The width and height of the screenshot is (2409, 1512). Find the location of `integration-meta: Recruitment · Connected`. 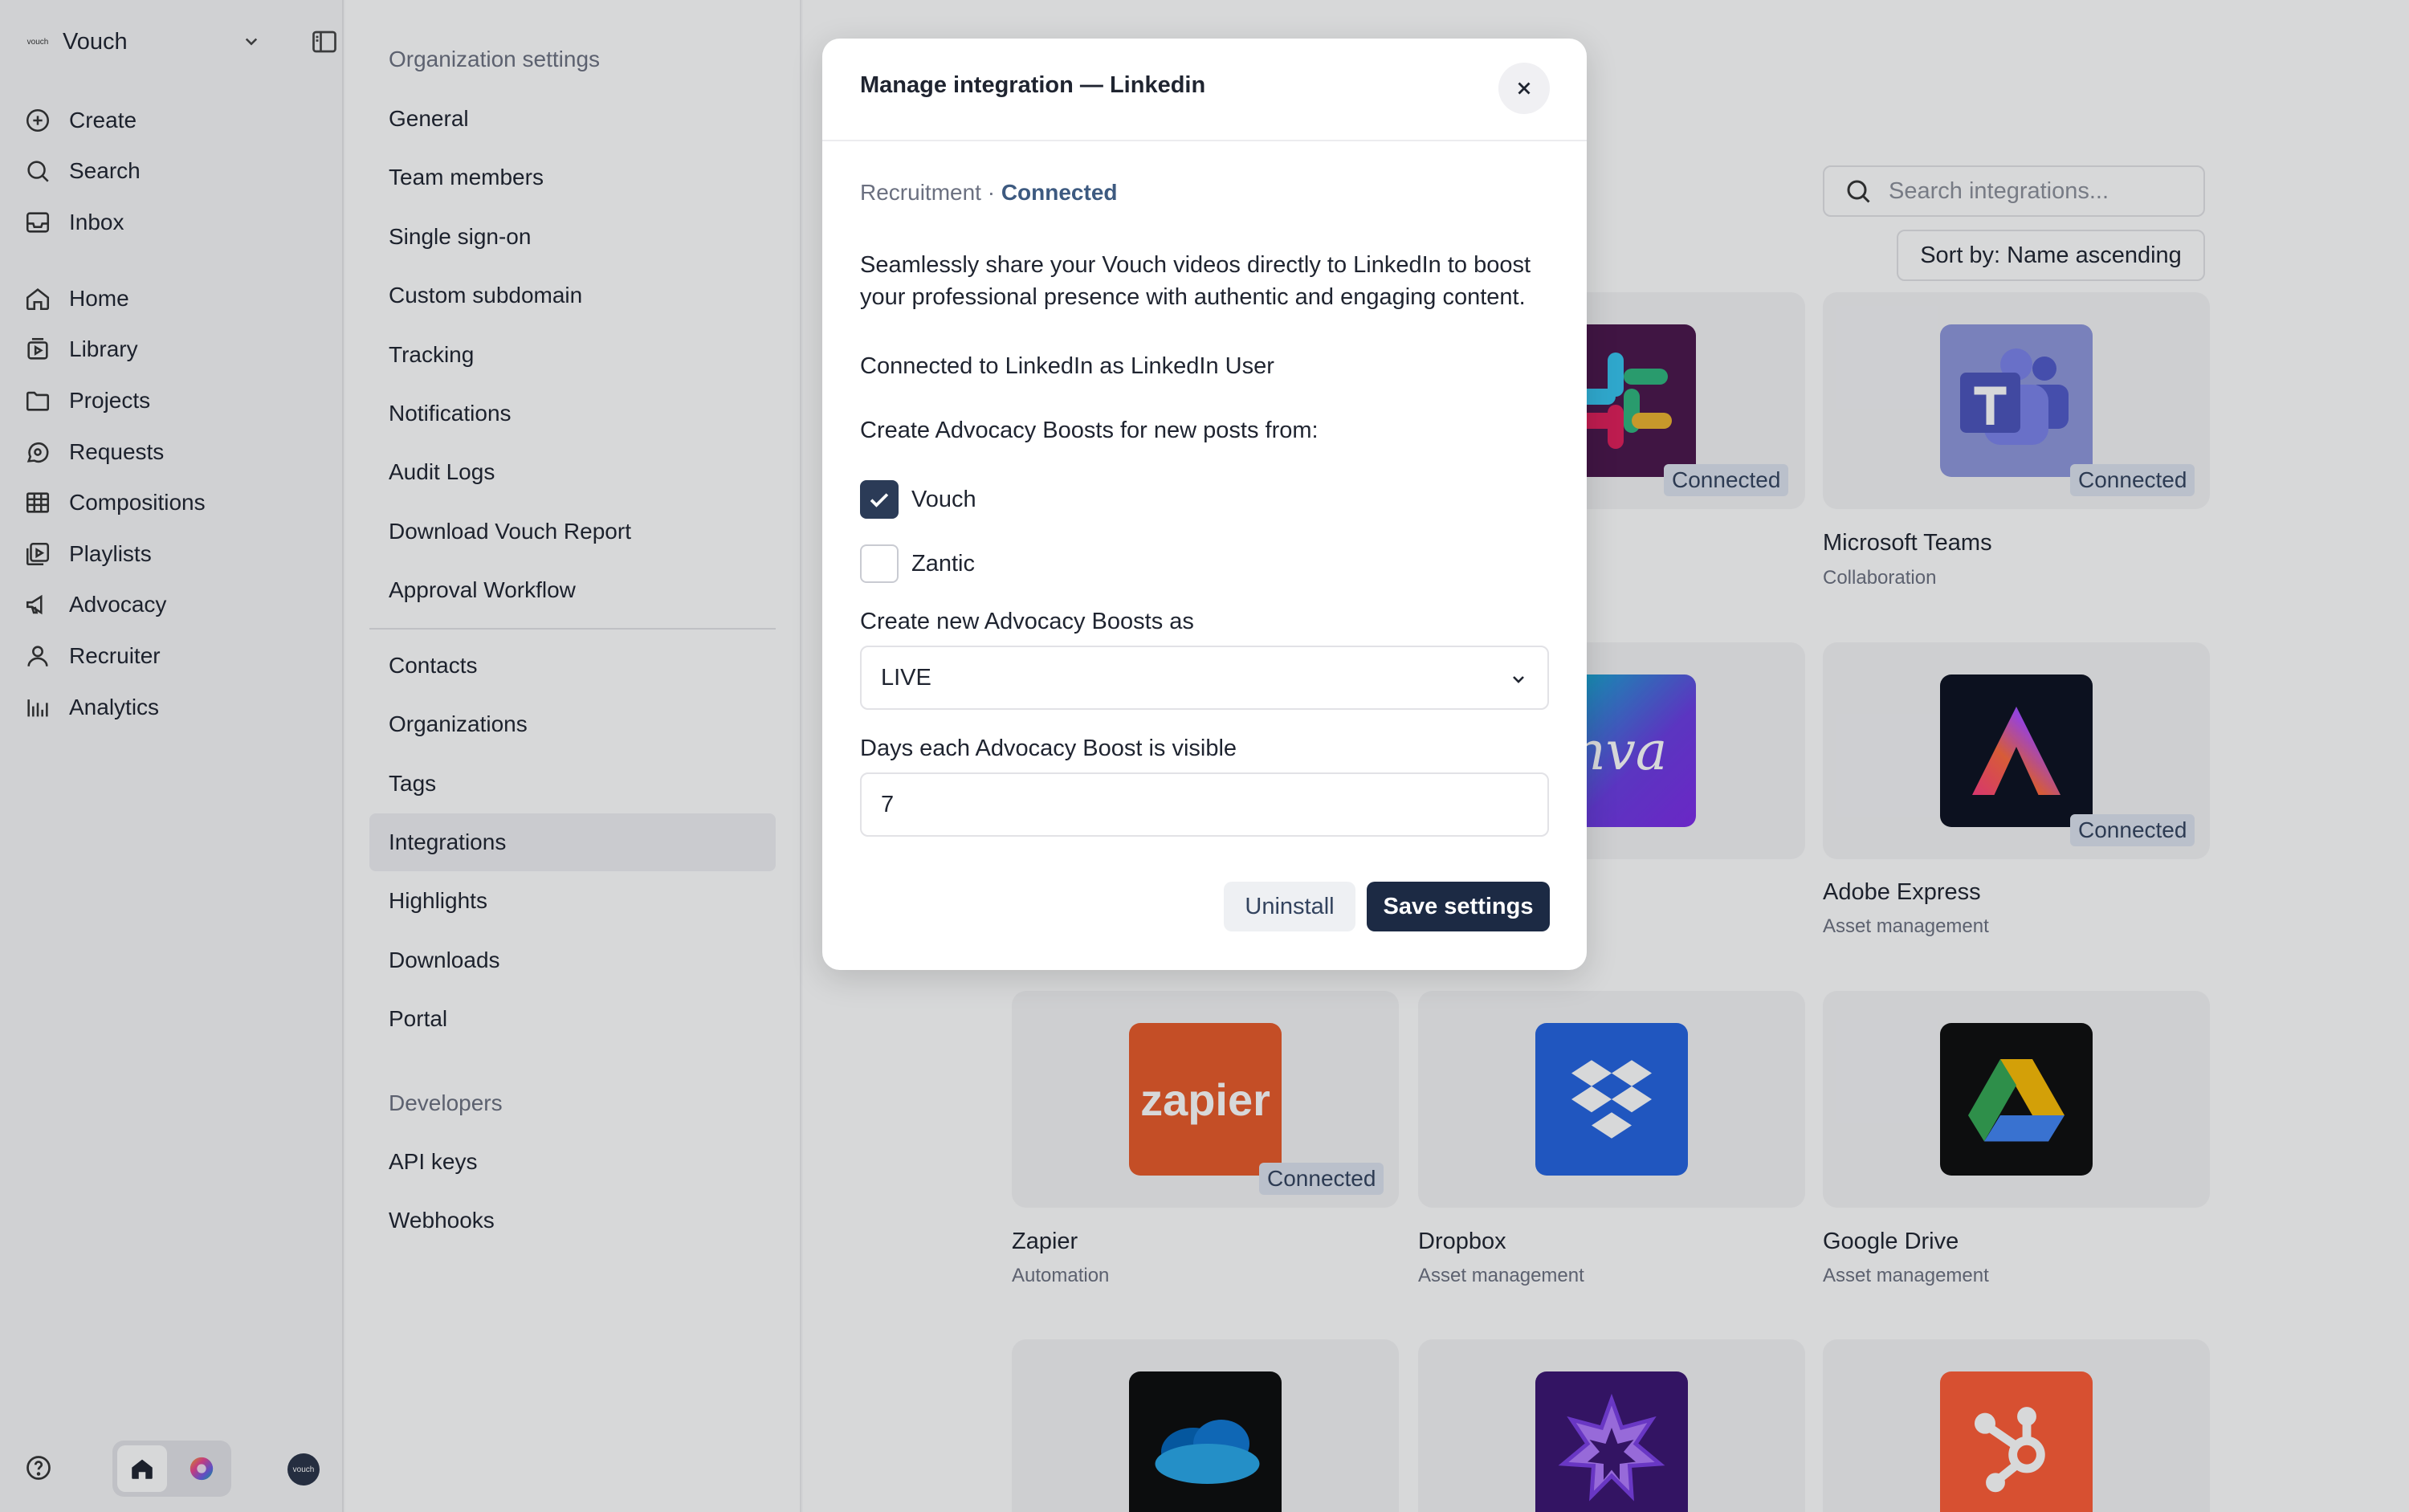

integration-meta: Recruitment · Connected is located at coordinates (989, 193).